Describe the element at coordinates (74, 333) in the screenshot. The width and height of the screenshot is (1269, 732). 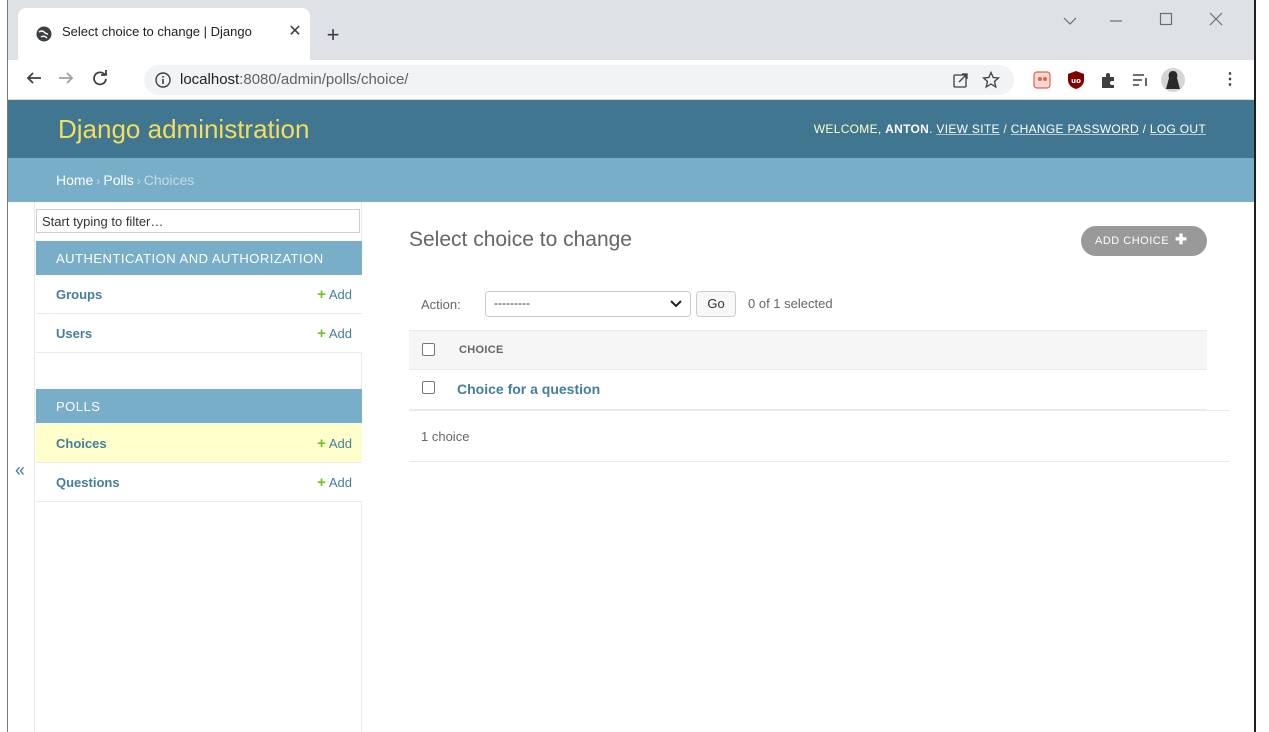
I see `model-link-users: Users` at that location.